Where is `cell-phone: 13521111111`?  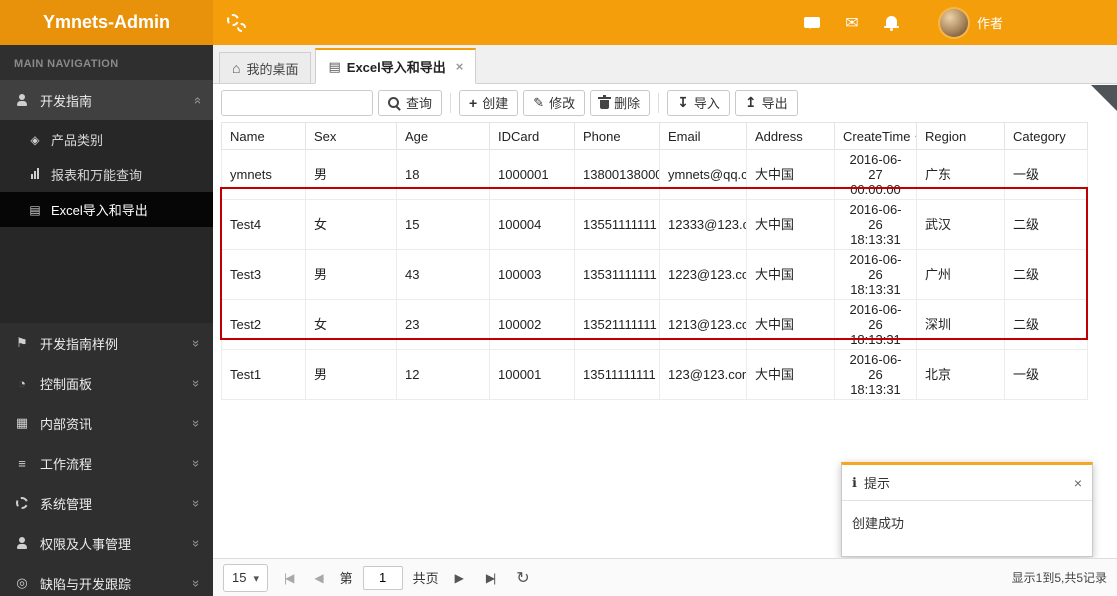
cell-phone: 13521111111 is located at coordinates (617, 324).